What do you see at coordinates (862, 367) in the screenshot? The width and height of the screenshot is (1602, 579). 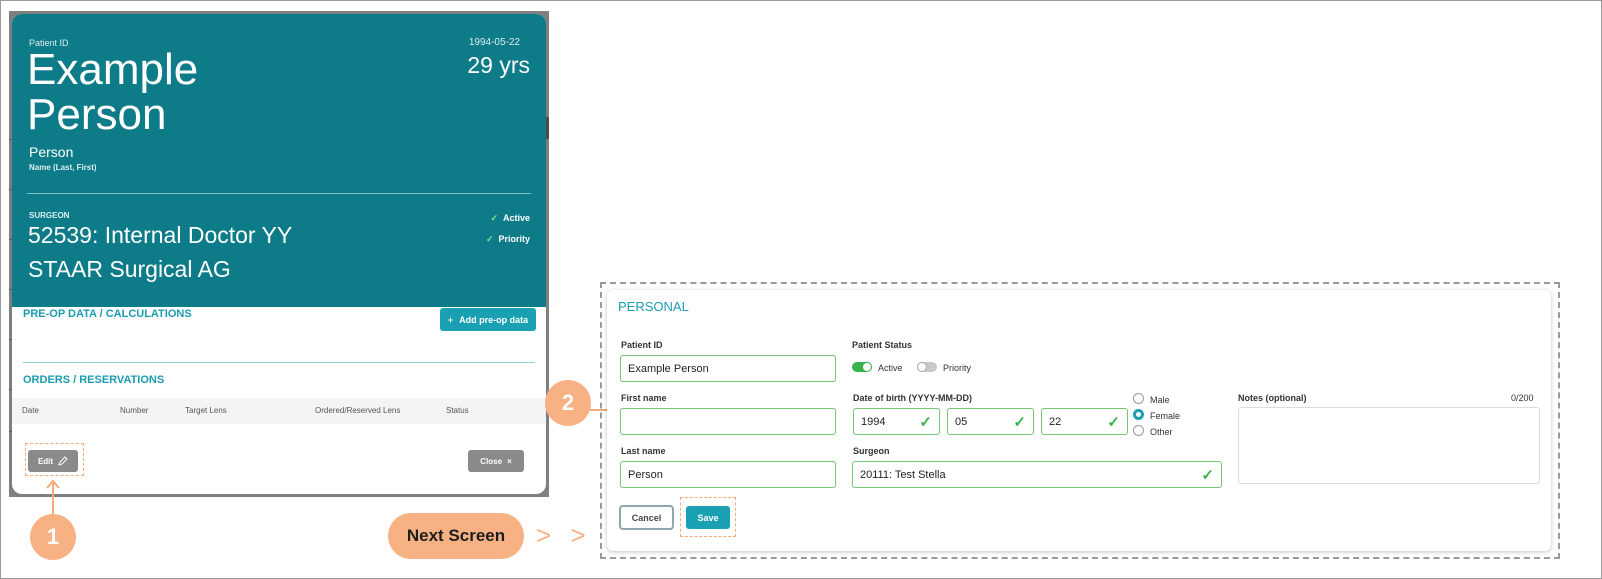 I see `active-toggle` at bounding box center [862, 367].